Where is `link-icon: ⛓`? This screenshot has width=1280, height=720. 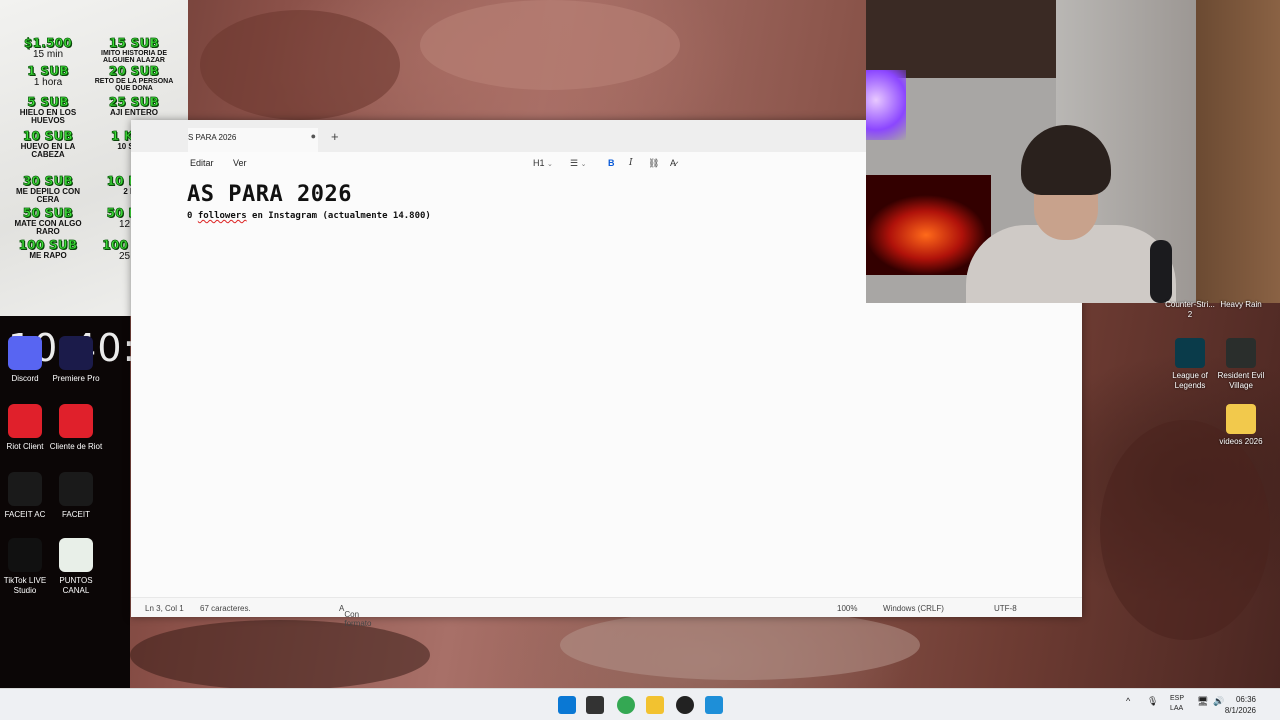 link-icon: ⛓ is located at coordinates (653, 163).